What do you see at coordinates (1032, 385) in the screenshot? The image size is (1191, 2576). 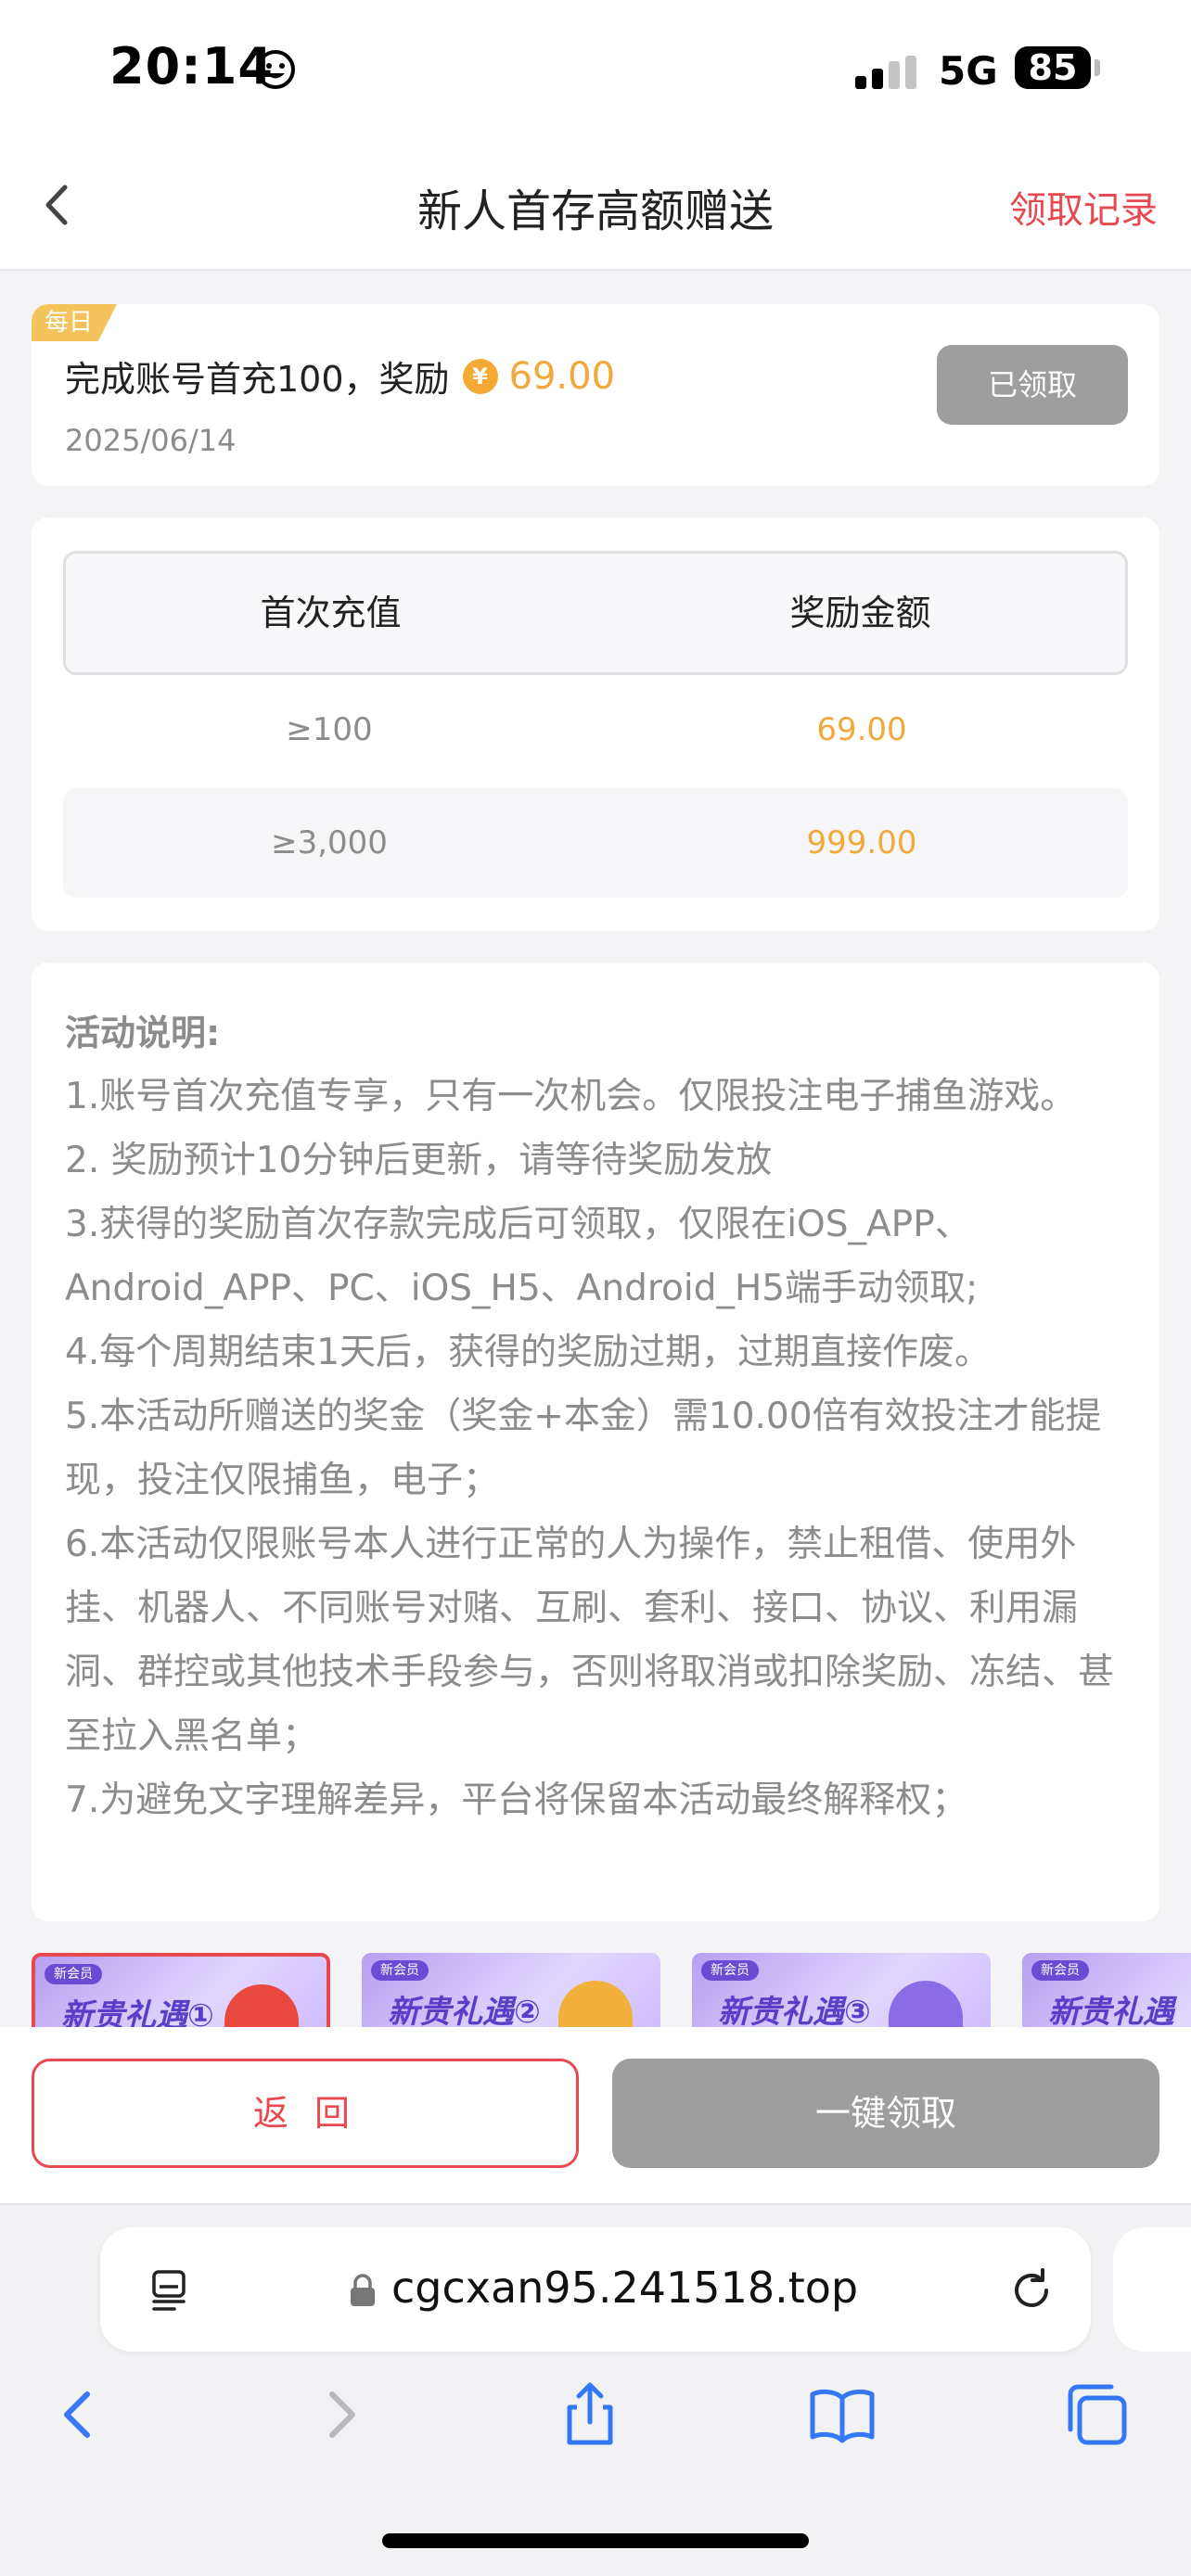 I see `claimed-button: 已领取` at bounding box center [1032, 385].